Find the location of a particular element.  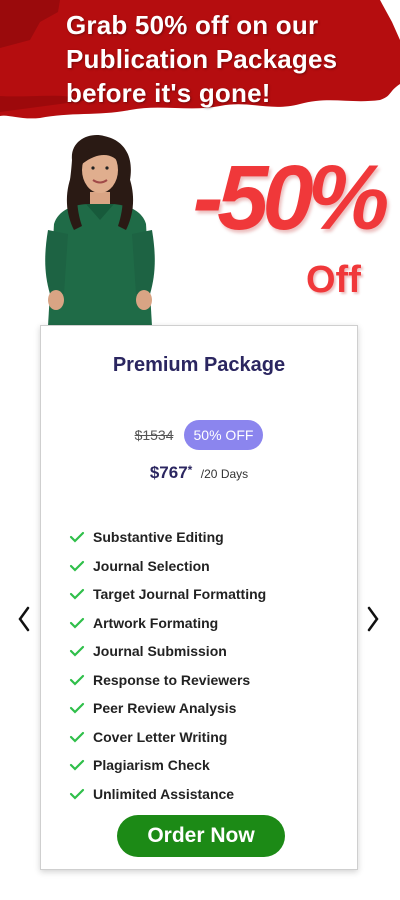

feature-item: Journal Submission is located at coordinates (167, 651).